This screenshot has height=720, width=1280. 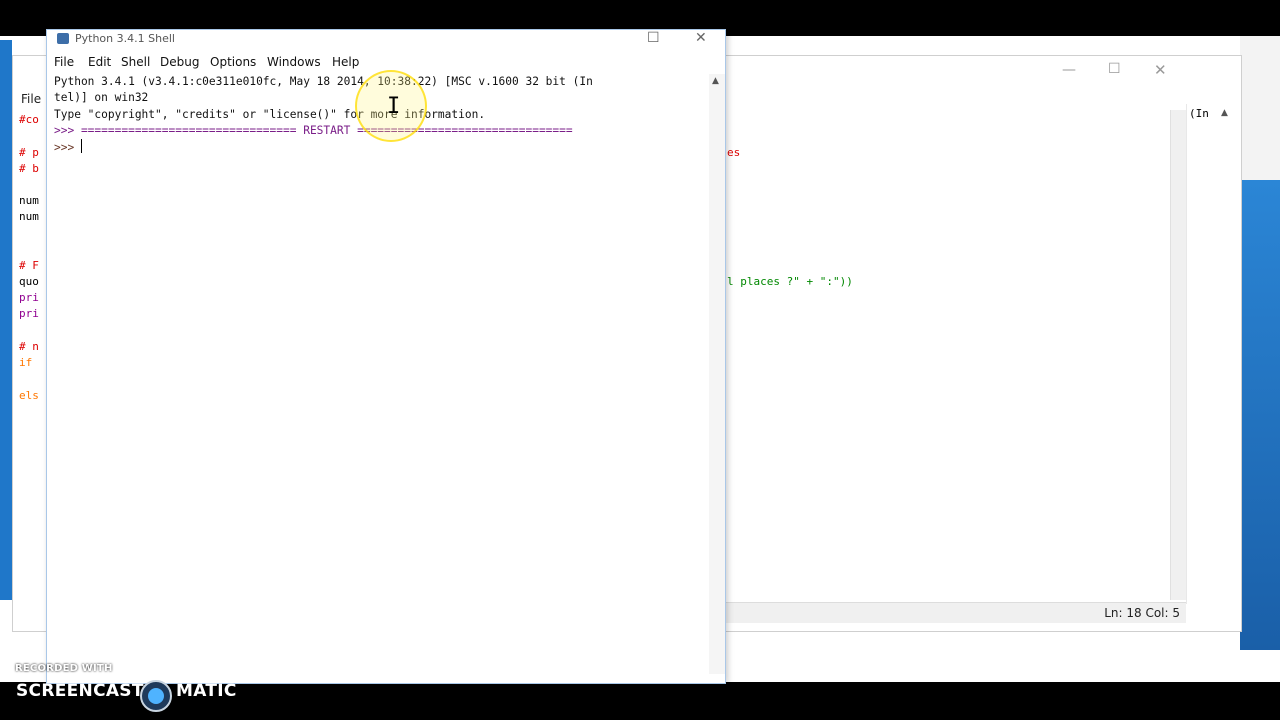 I want to click on text-cursor, so click(x=81, y=146).